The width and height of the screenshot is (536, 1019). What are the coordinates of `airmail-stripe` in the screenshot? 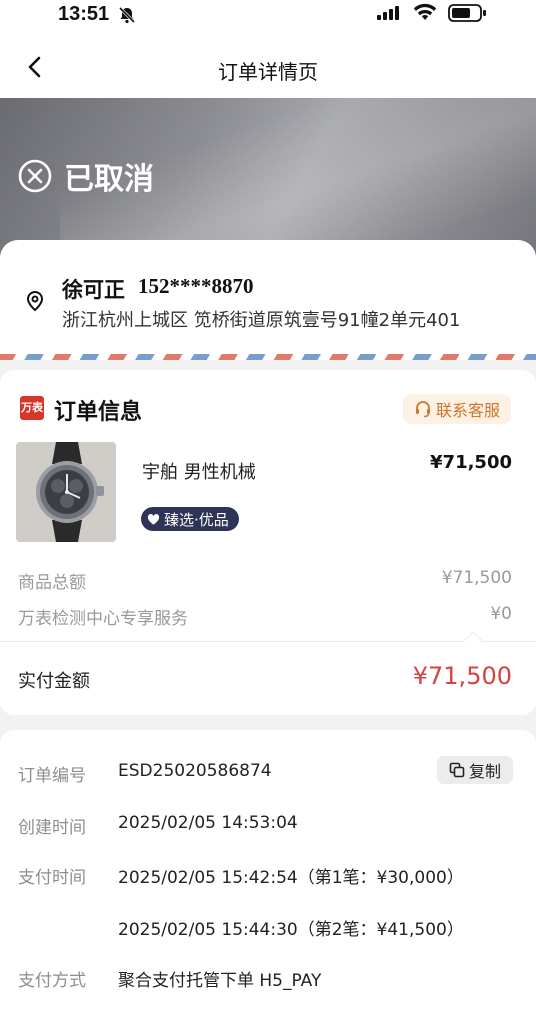 It's located at (268, 357).